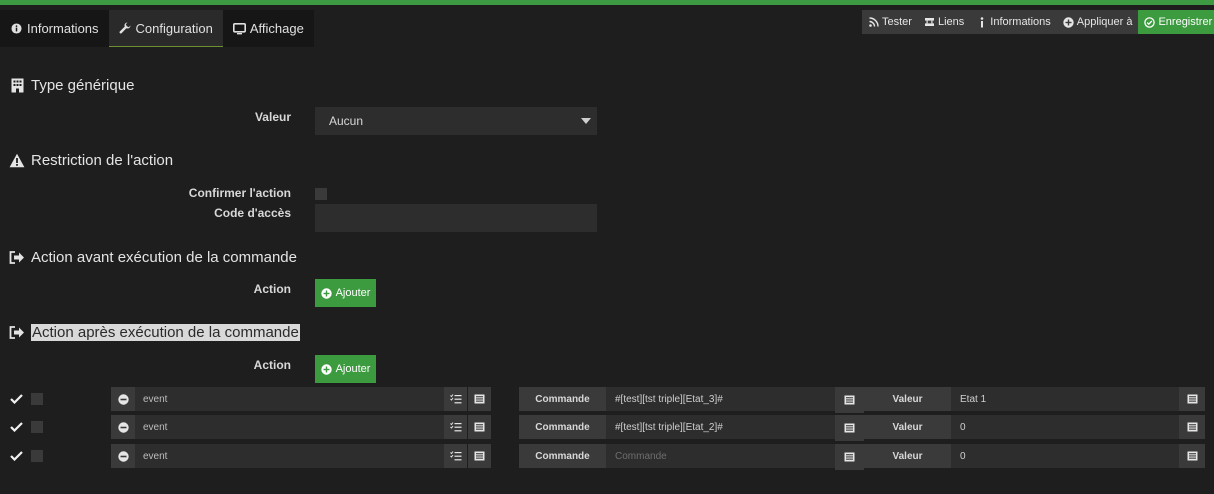 The width and height of the screenshot is (1214, 494). What do you see at coordinates (353, 369) in the screenshot?
I see `add-action-apres-label: Ajouter` at bounding box center [353, 369].